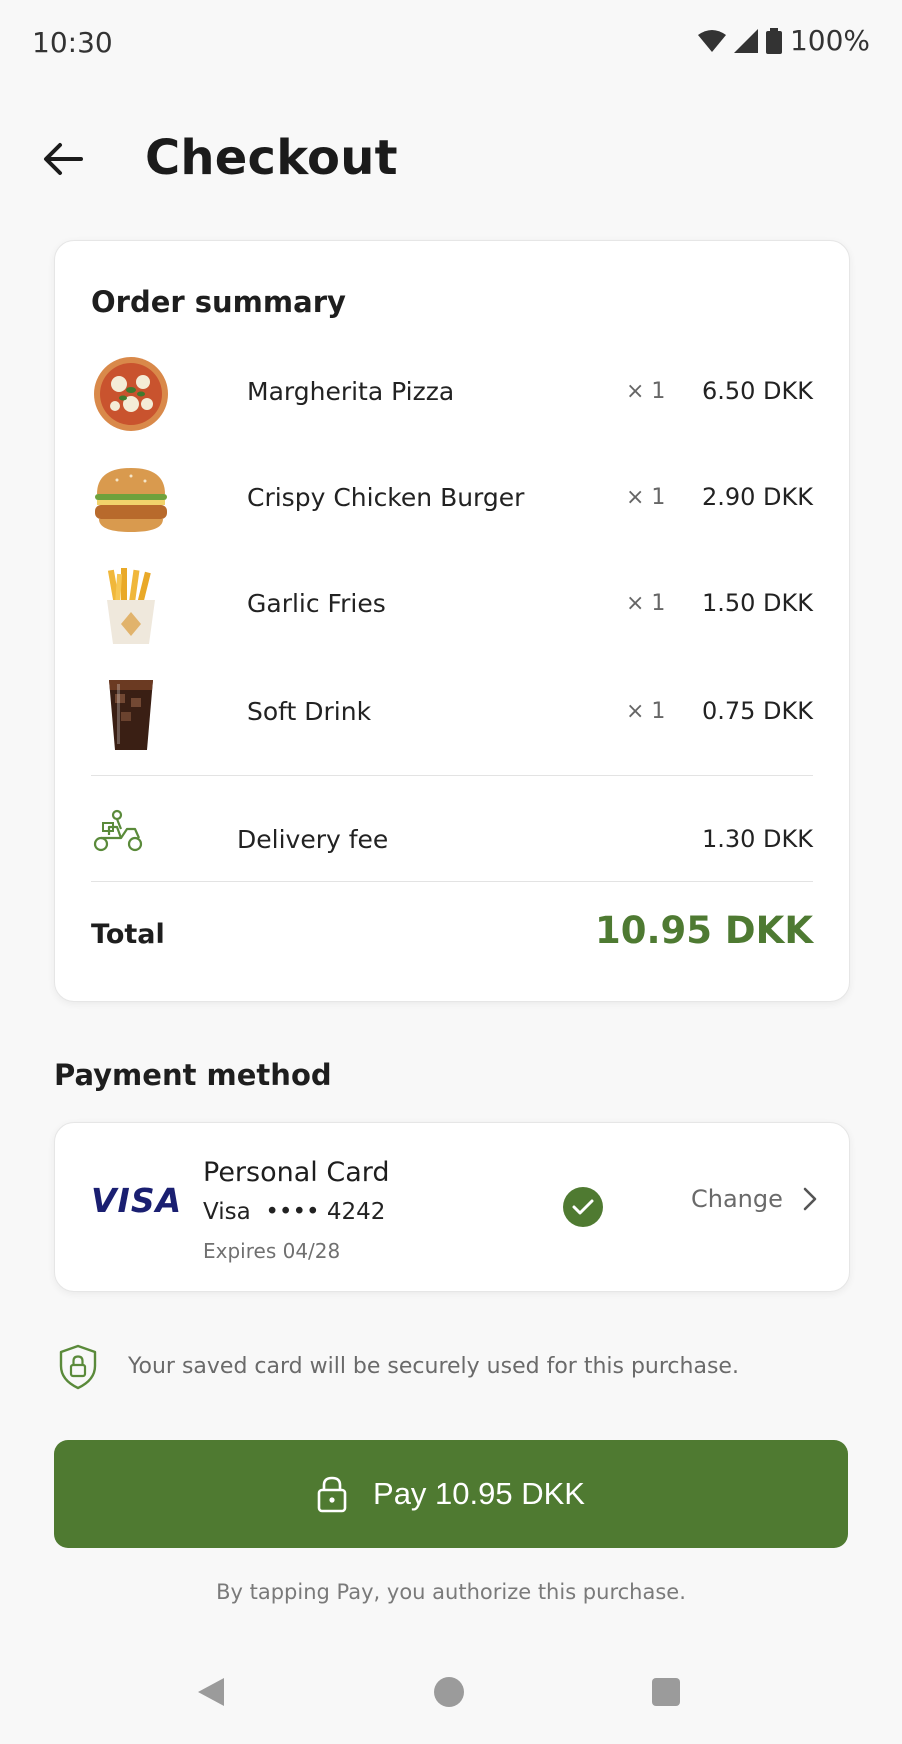 Image resolution: width=902 pixels, height=1744 pixels. Describe the element at coordinates (316, 603) in the screenshot. I see `order-item-name: Garlic Fries` at that location.